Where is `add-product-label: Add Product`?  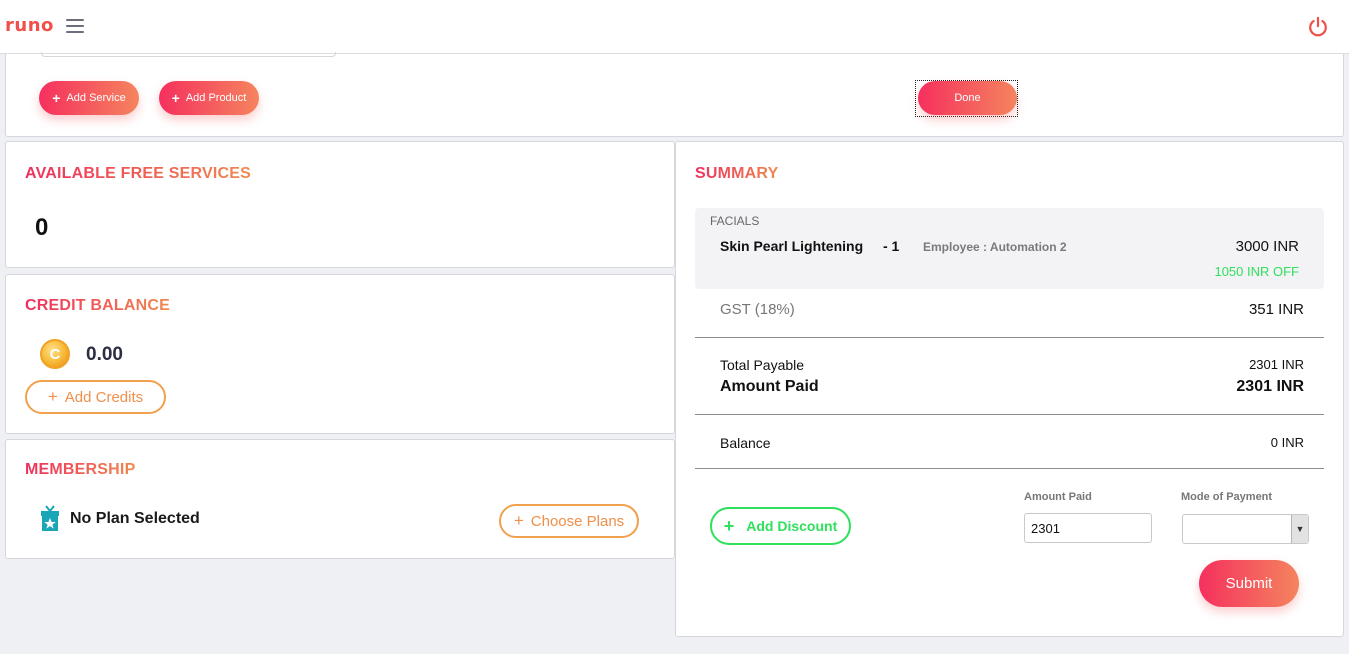 add-product-label: Add Product is located at coordinates (216, 98).